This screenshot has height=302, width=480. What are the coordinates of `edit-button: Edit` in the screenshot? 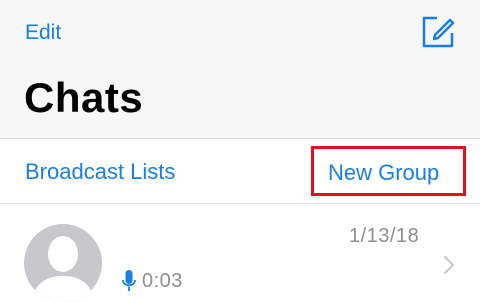 It's located at (43, 33).